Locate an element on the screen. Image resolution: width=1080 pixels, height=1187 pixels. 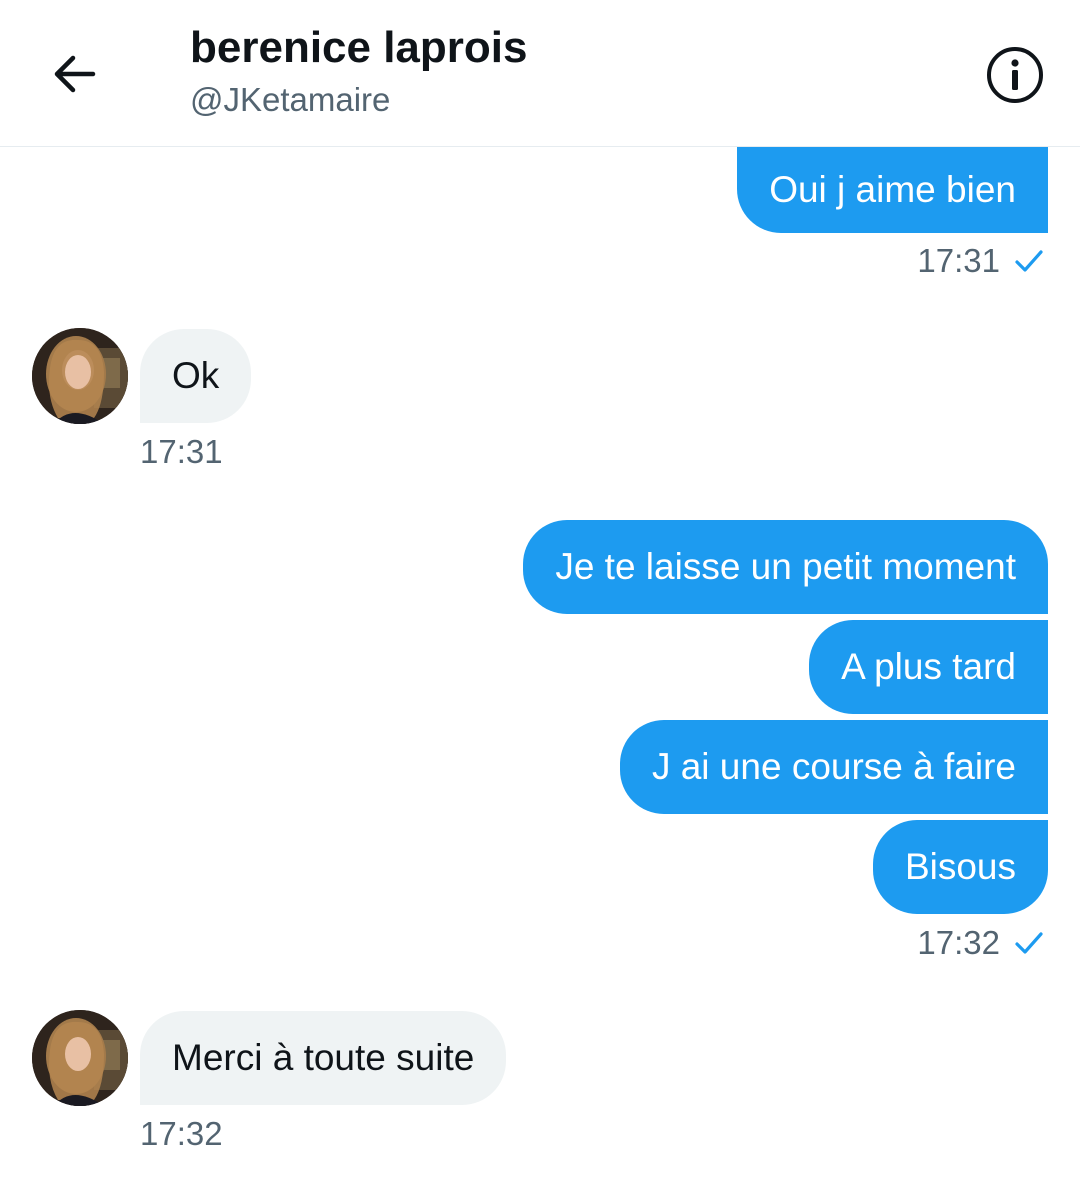
arrow-left-icon is located at coordinates (75, 74).